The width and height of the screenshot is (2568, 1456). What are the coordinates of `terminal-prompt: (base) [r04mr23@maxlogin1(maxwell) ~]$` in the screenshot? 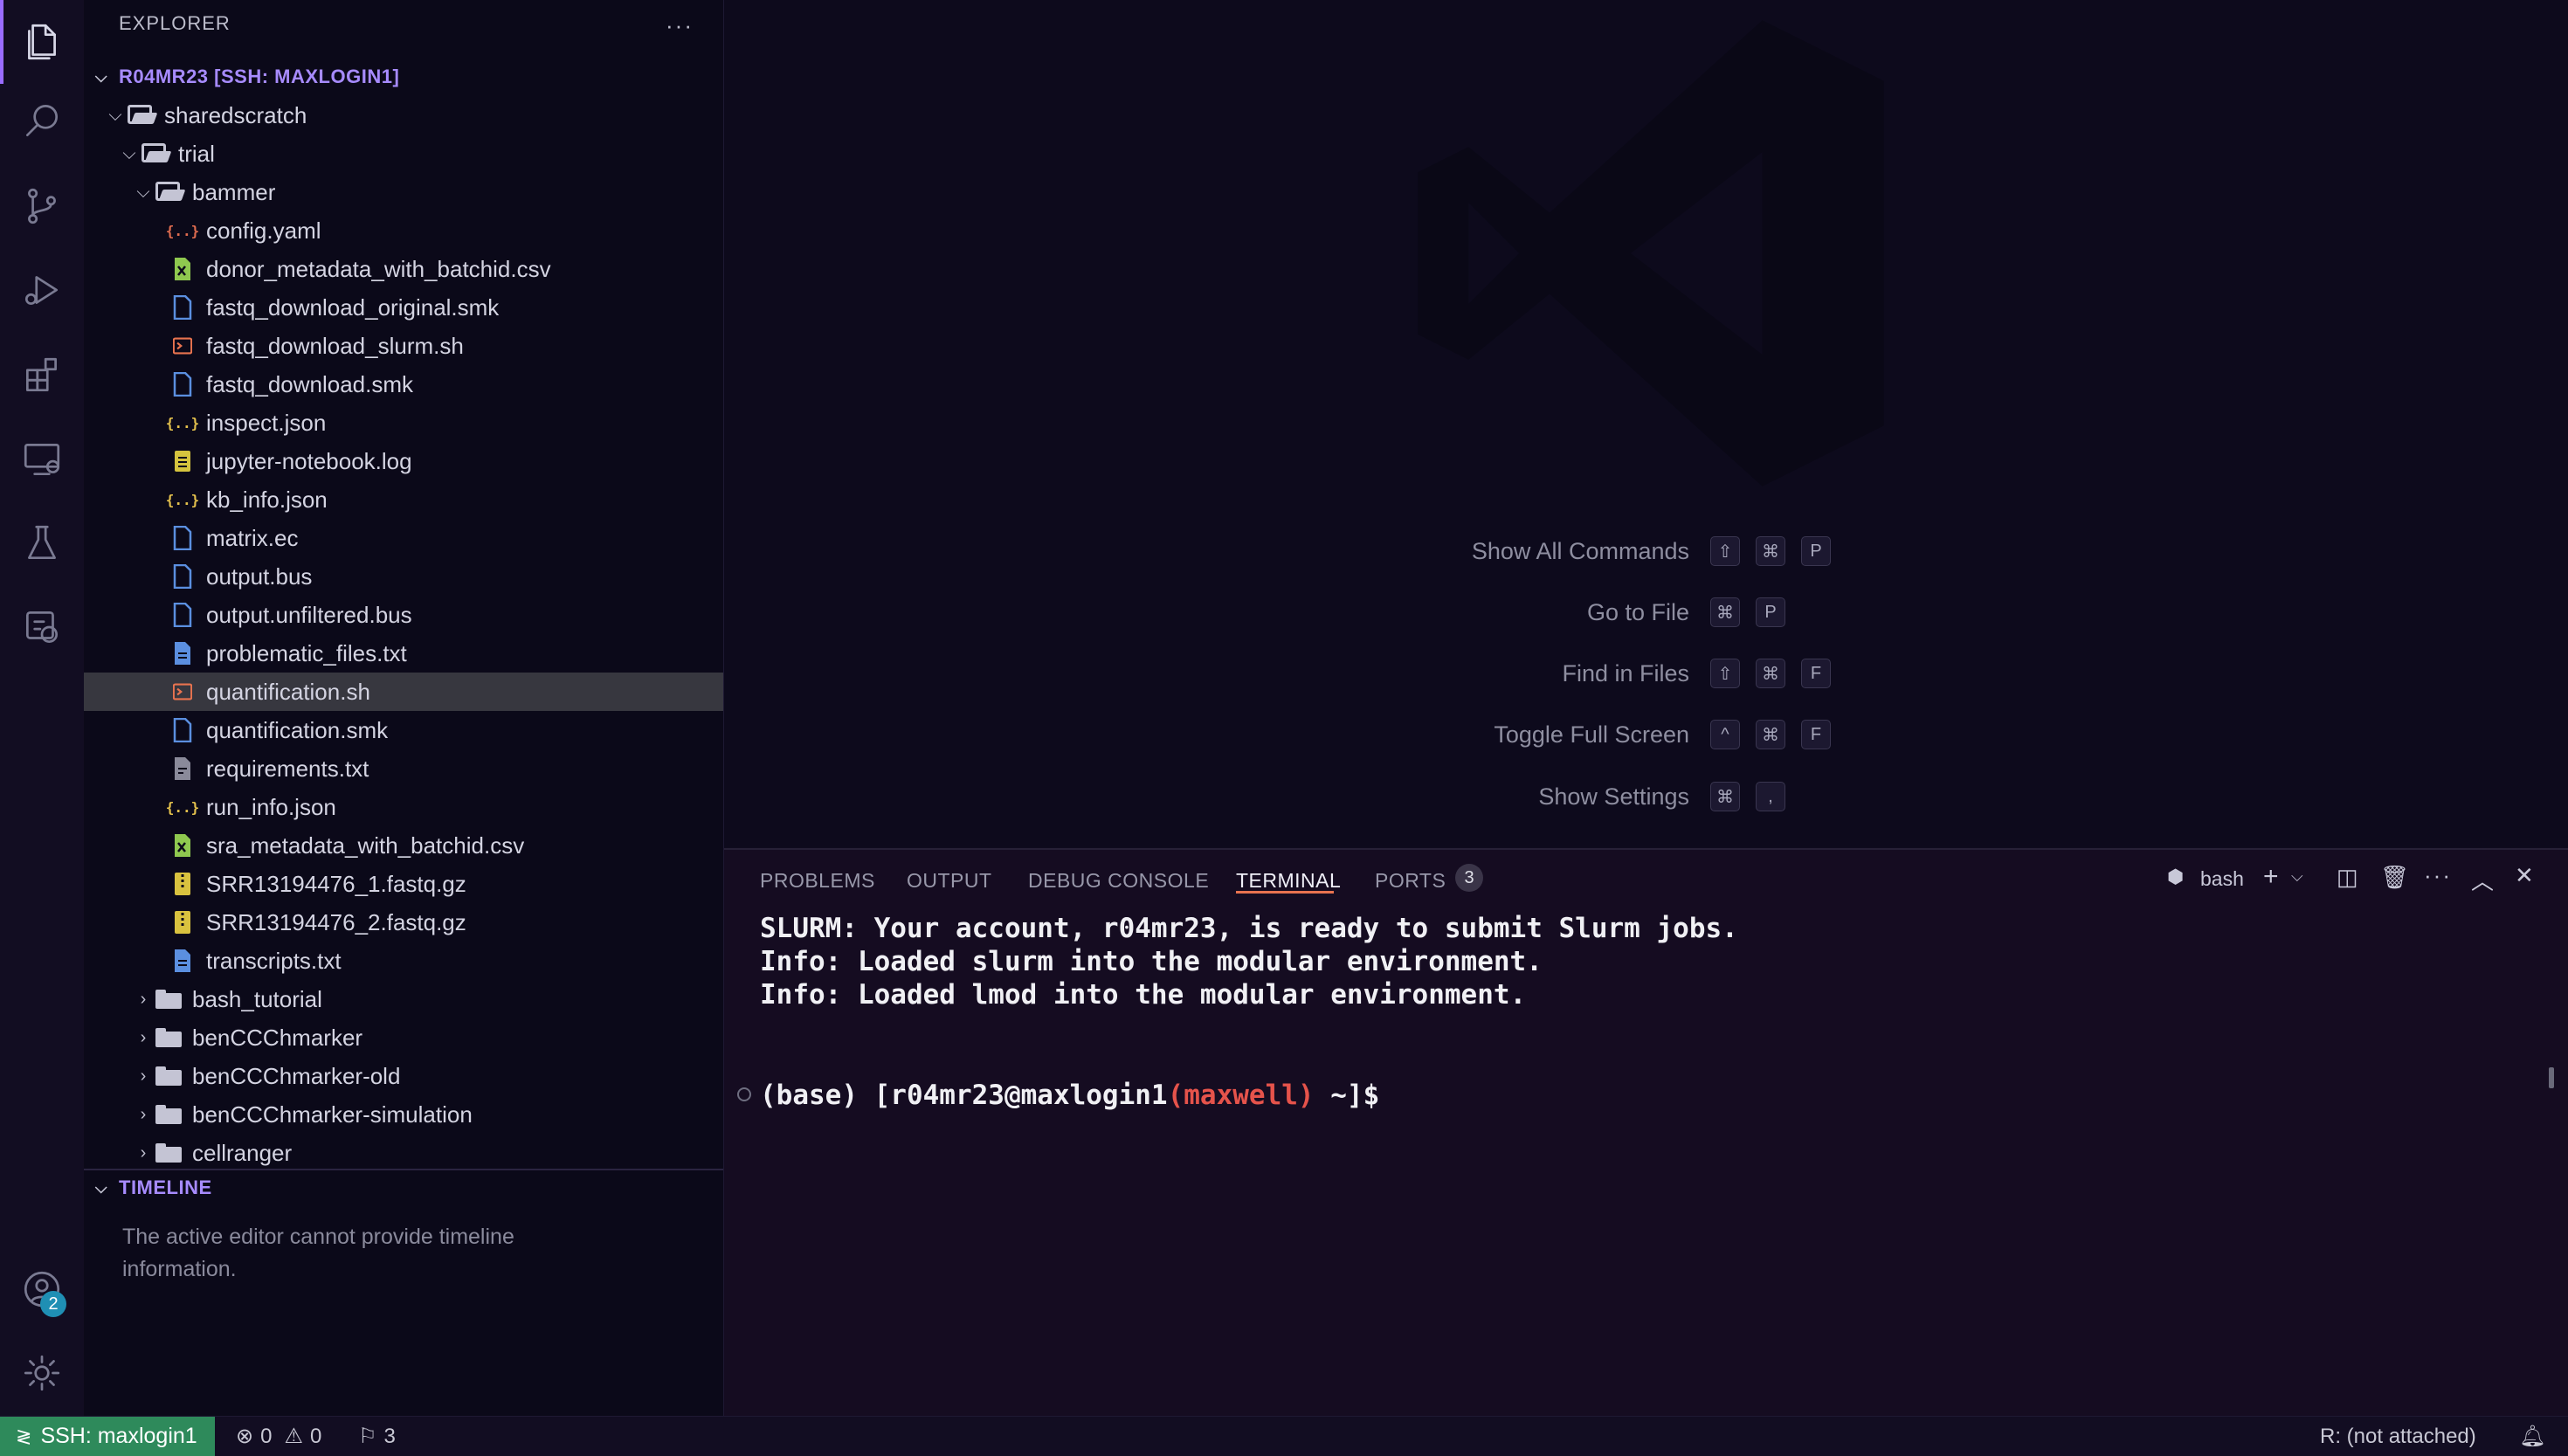 It's located at (1069, 1095).